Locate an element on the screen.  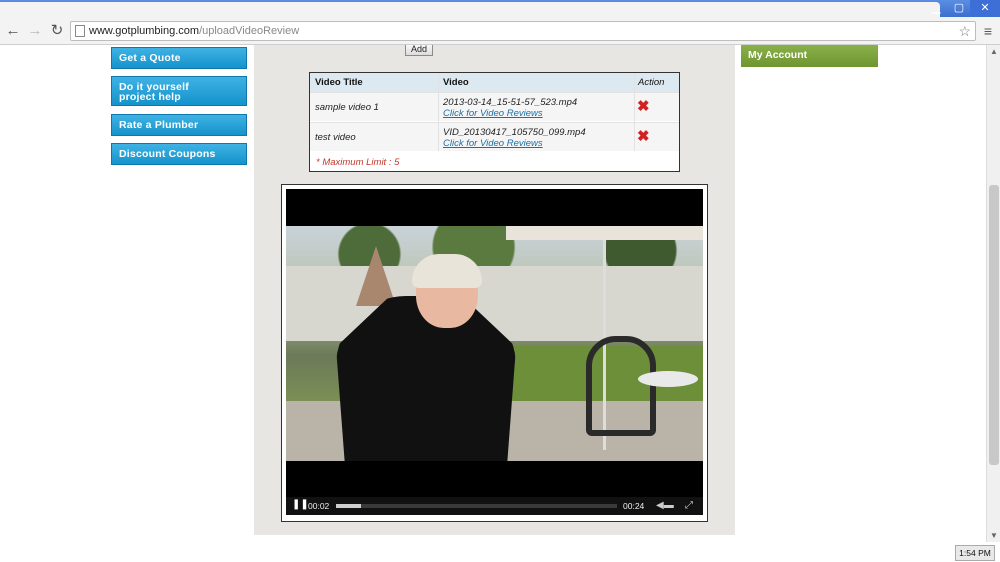
diy-project-help-button: Do it yourself project help is located at coordinates (179, 91).